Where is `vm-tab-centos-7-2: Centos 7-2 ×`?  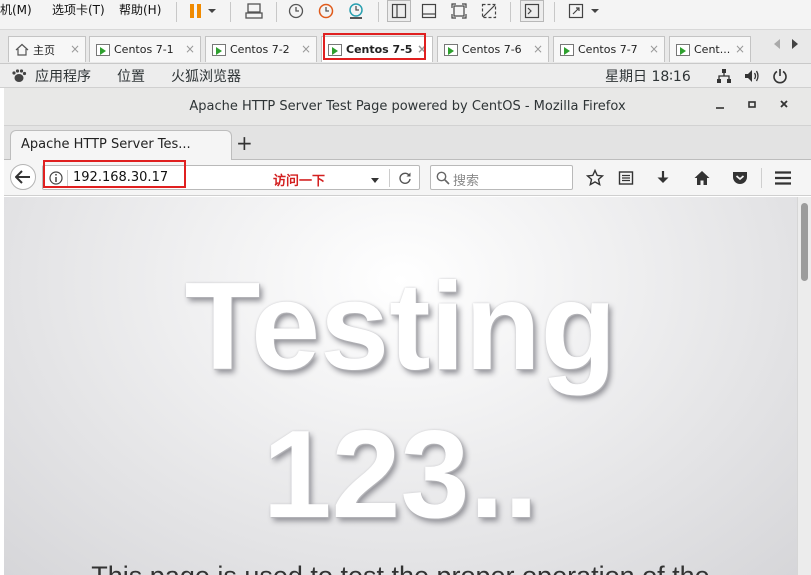
vm-tab-centos-7-2: Centos 7-2 × is located at coordinates (261, 49).